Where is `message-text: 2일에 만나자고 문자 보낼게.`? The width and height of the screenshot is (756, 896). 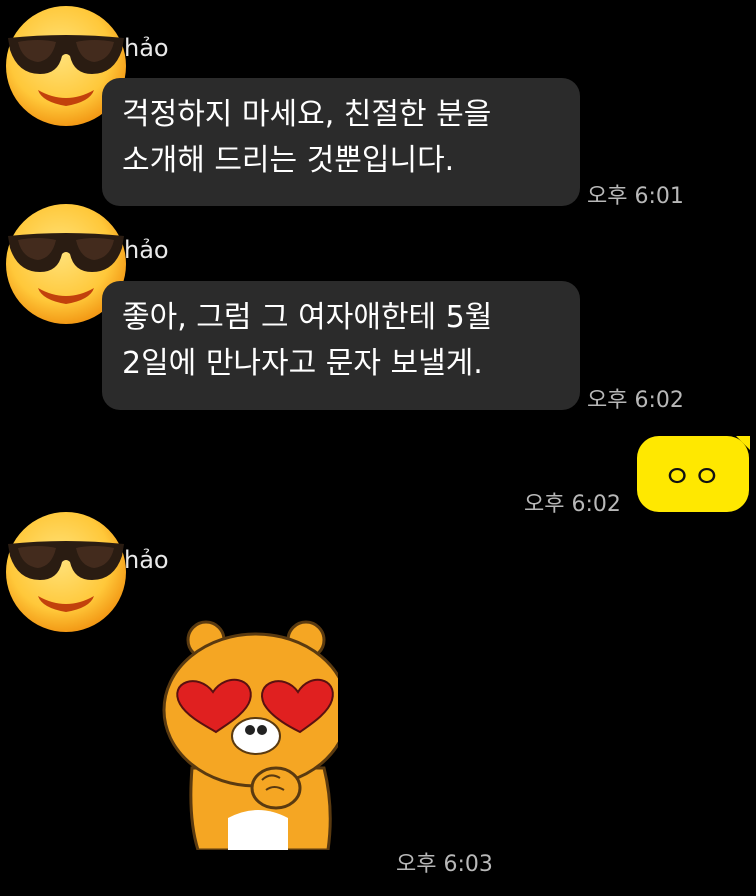
message-text: 2일에 만나자고 문자 보낼게. is located at coordinates (302, 363).